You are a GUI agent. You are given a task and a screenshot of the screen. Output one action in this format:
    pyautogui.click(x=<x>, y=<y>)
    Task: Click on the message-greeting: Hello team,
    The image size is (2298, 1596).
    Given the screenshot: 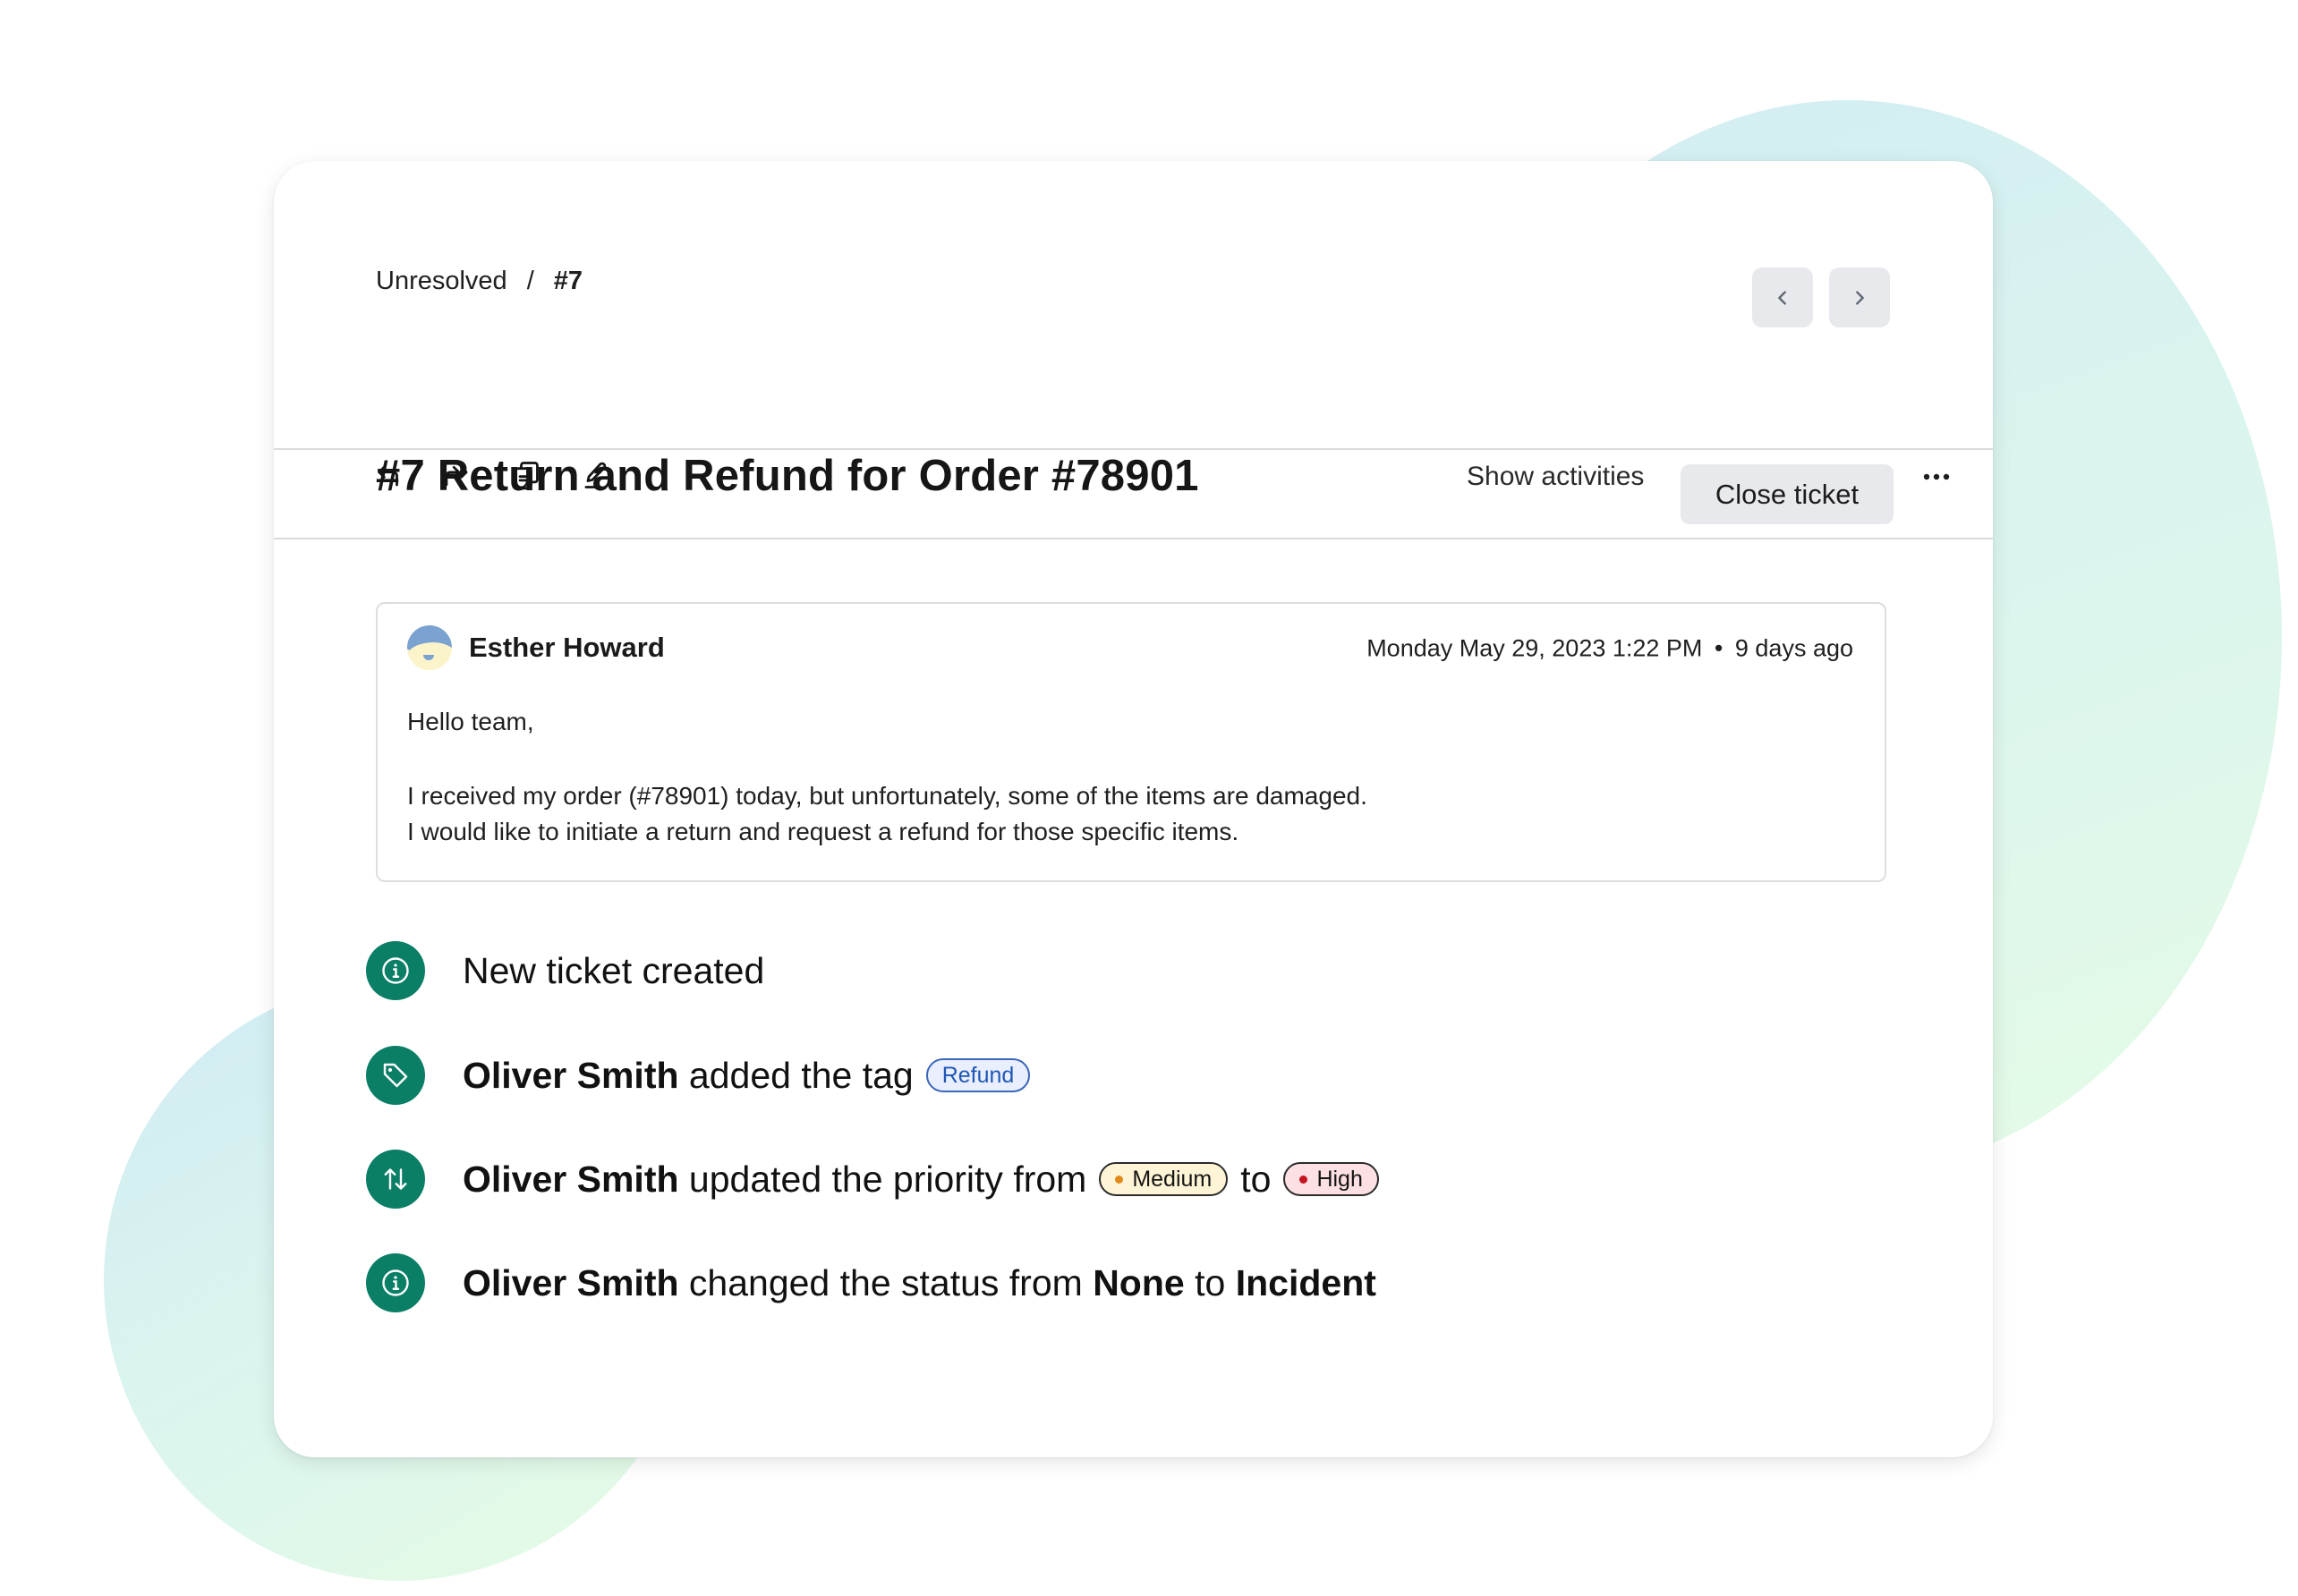 What is the action you would take?
    pyautogui.click(x=470, y=722)
    